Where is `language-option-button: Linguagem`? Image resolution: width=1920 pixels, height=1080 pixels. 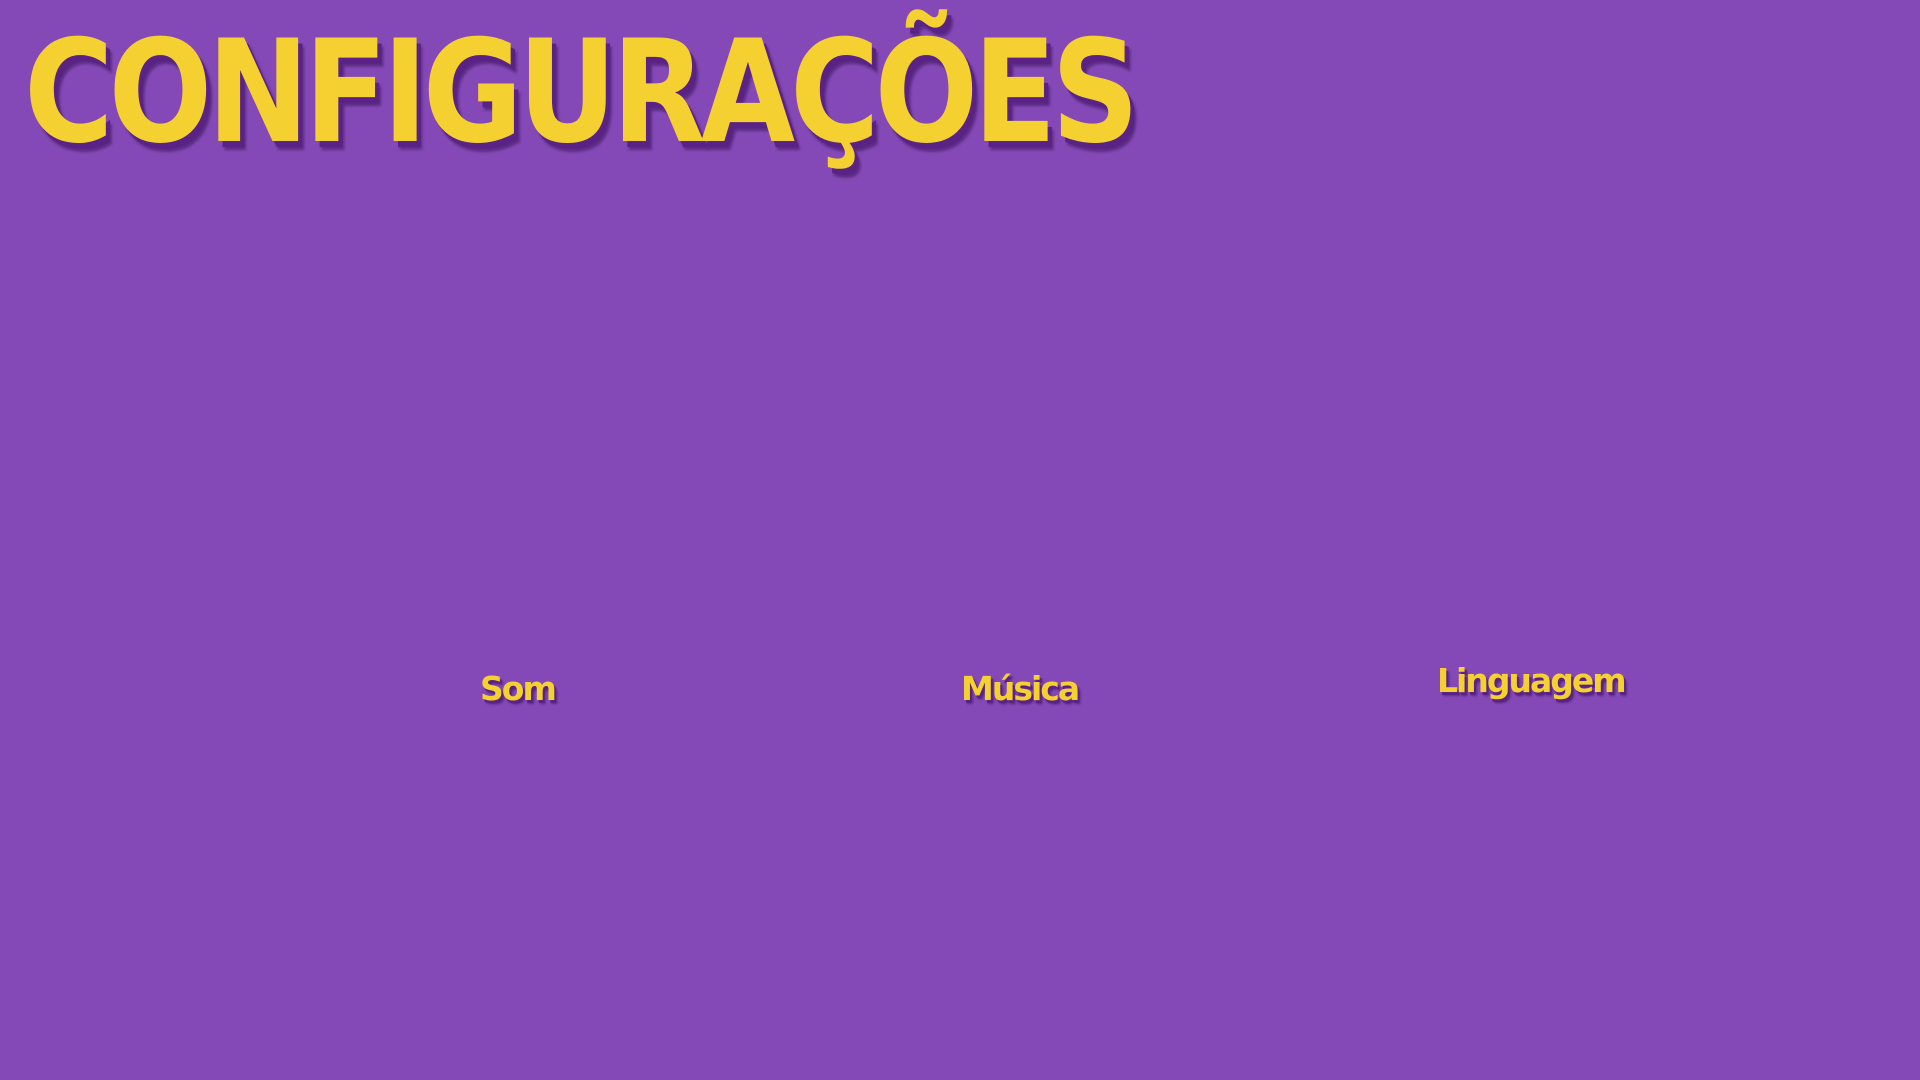
language-option-button: Linguagem is located at coordinates (1532, 680).